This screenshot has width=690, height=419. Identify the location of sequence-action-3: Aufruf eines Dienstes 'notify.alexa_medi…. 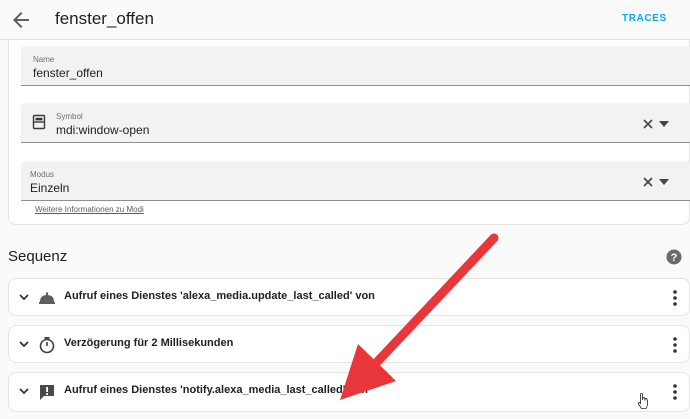
(349, 392).